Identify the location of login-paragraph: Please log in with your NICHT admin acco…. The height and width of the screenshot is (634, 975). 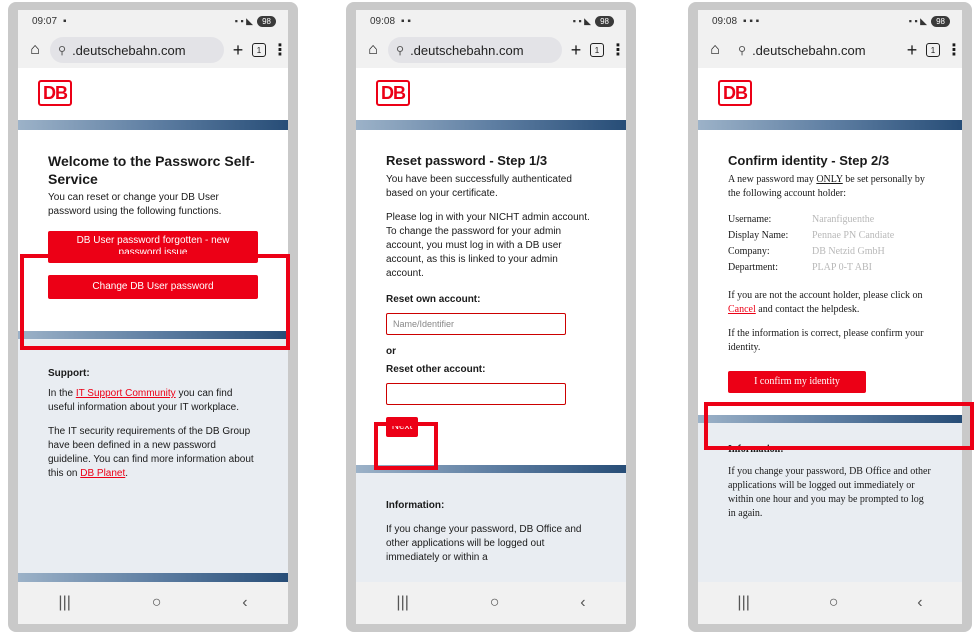
(488, 245).